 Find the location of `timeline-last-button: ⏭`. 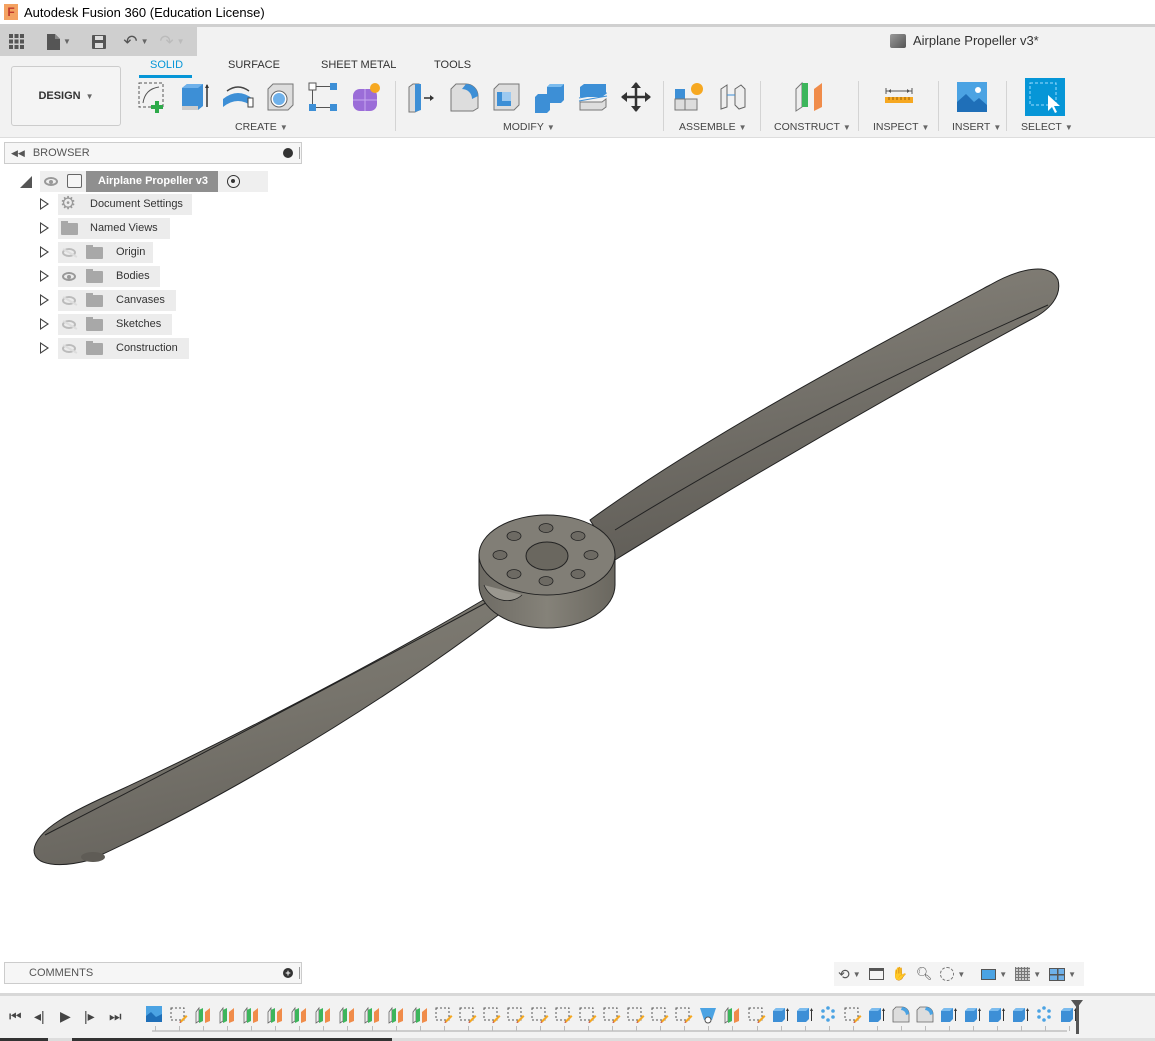

timeline-last-button: ⏭ is located at coordinates (115, 1016).